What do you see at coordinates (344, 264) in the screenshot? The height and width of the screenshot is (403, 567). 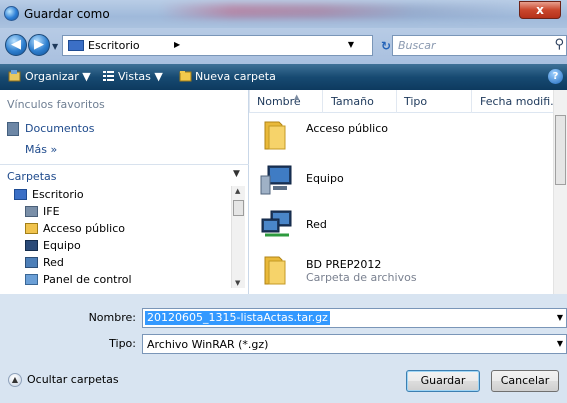 I see `file-name: BD PREP2012` at bounding box center [344, 264].